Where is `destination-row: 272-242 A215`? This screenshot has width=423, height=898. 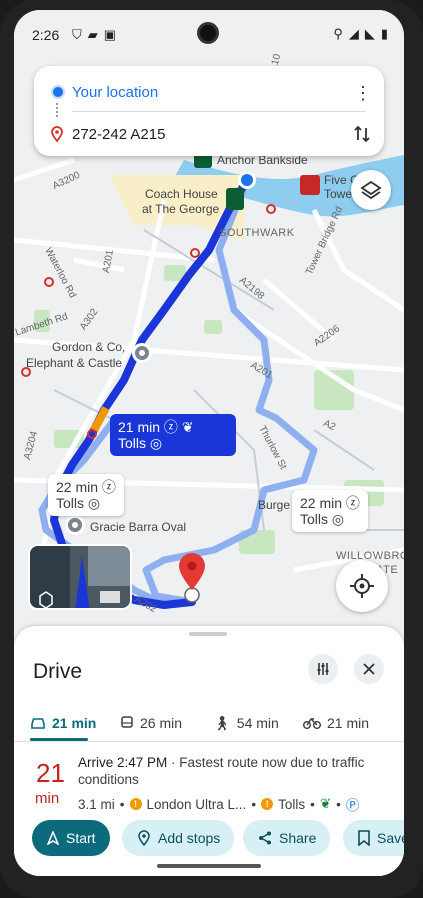 destination-row: 272-242 A215 is located at coordinates (209, 133).